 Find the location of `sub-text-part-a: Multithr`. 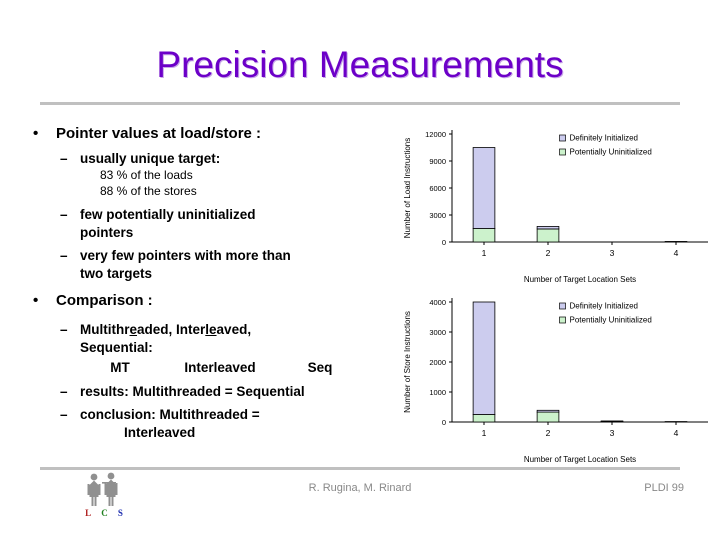

sub-text-part-a: Multithr is located at coordinates (105, 330).